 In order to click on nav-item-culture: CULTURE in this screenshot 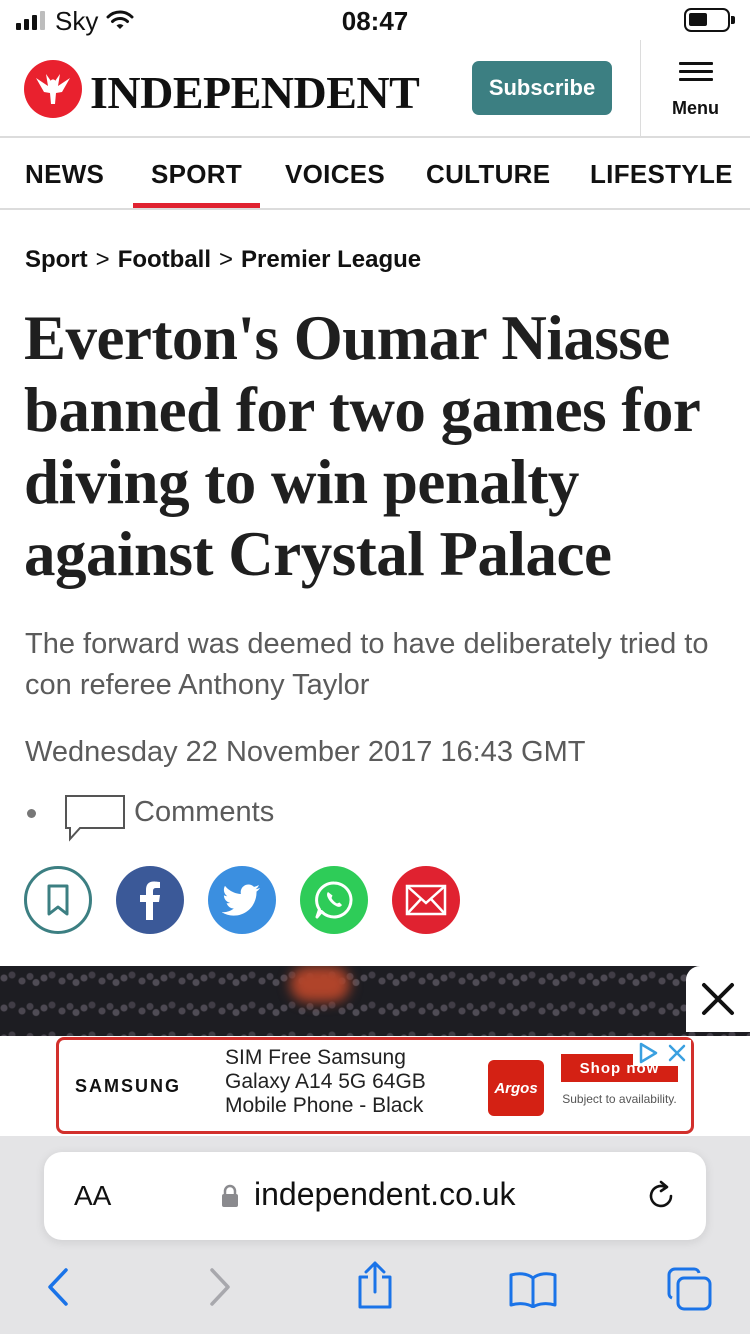, I will do `click(488, 174)`.